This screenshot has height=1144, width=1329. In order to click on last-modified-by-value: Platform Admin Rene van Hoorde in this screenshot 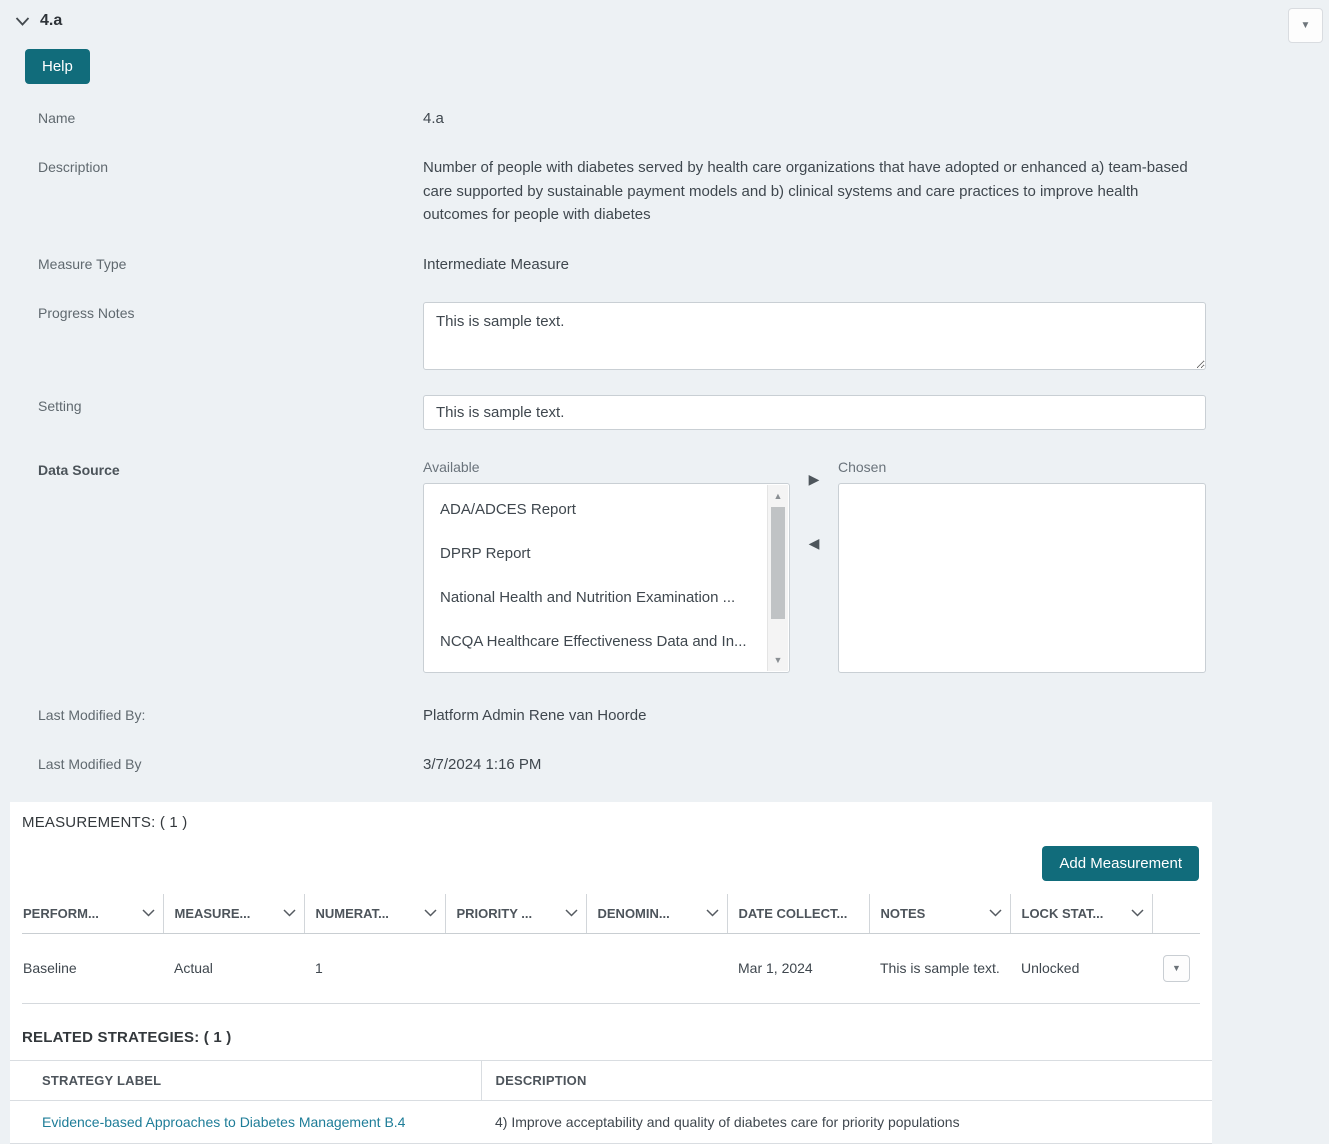, I will do `click(535, 716)`.